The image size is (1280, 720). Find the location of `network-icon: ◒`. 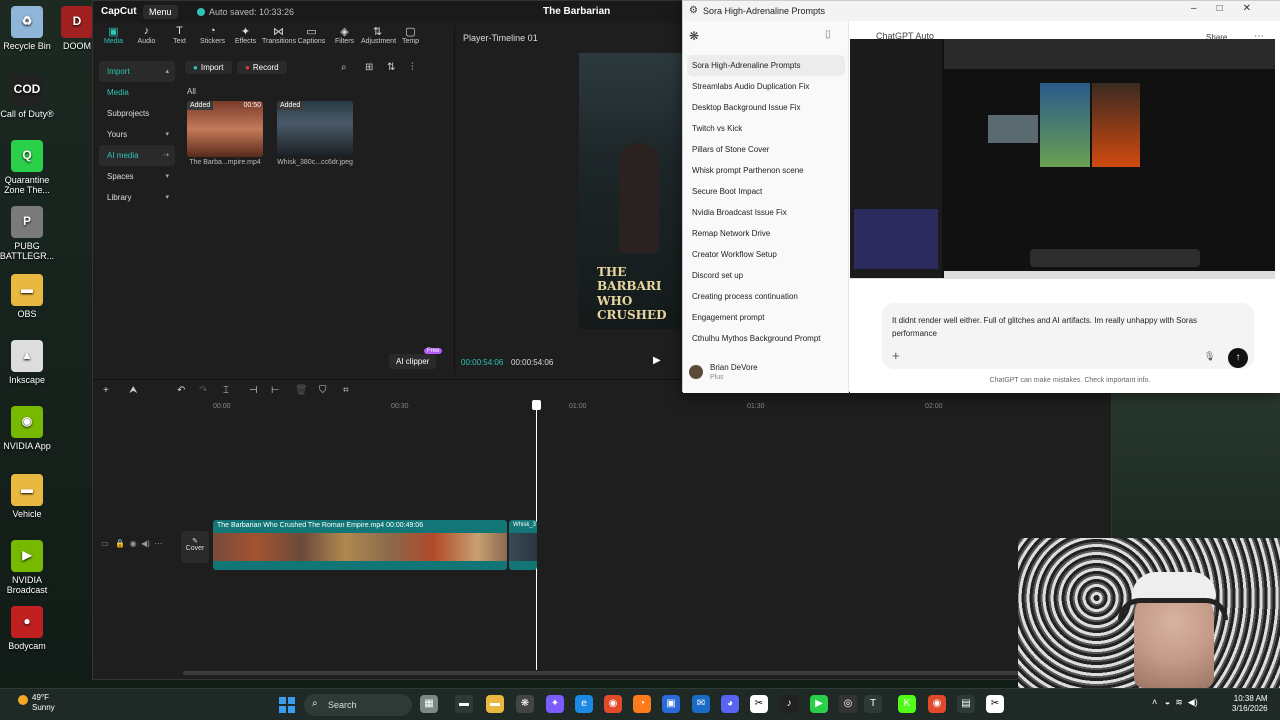

network-icon: ◒ is located at coordinates (1167, 702).